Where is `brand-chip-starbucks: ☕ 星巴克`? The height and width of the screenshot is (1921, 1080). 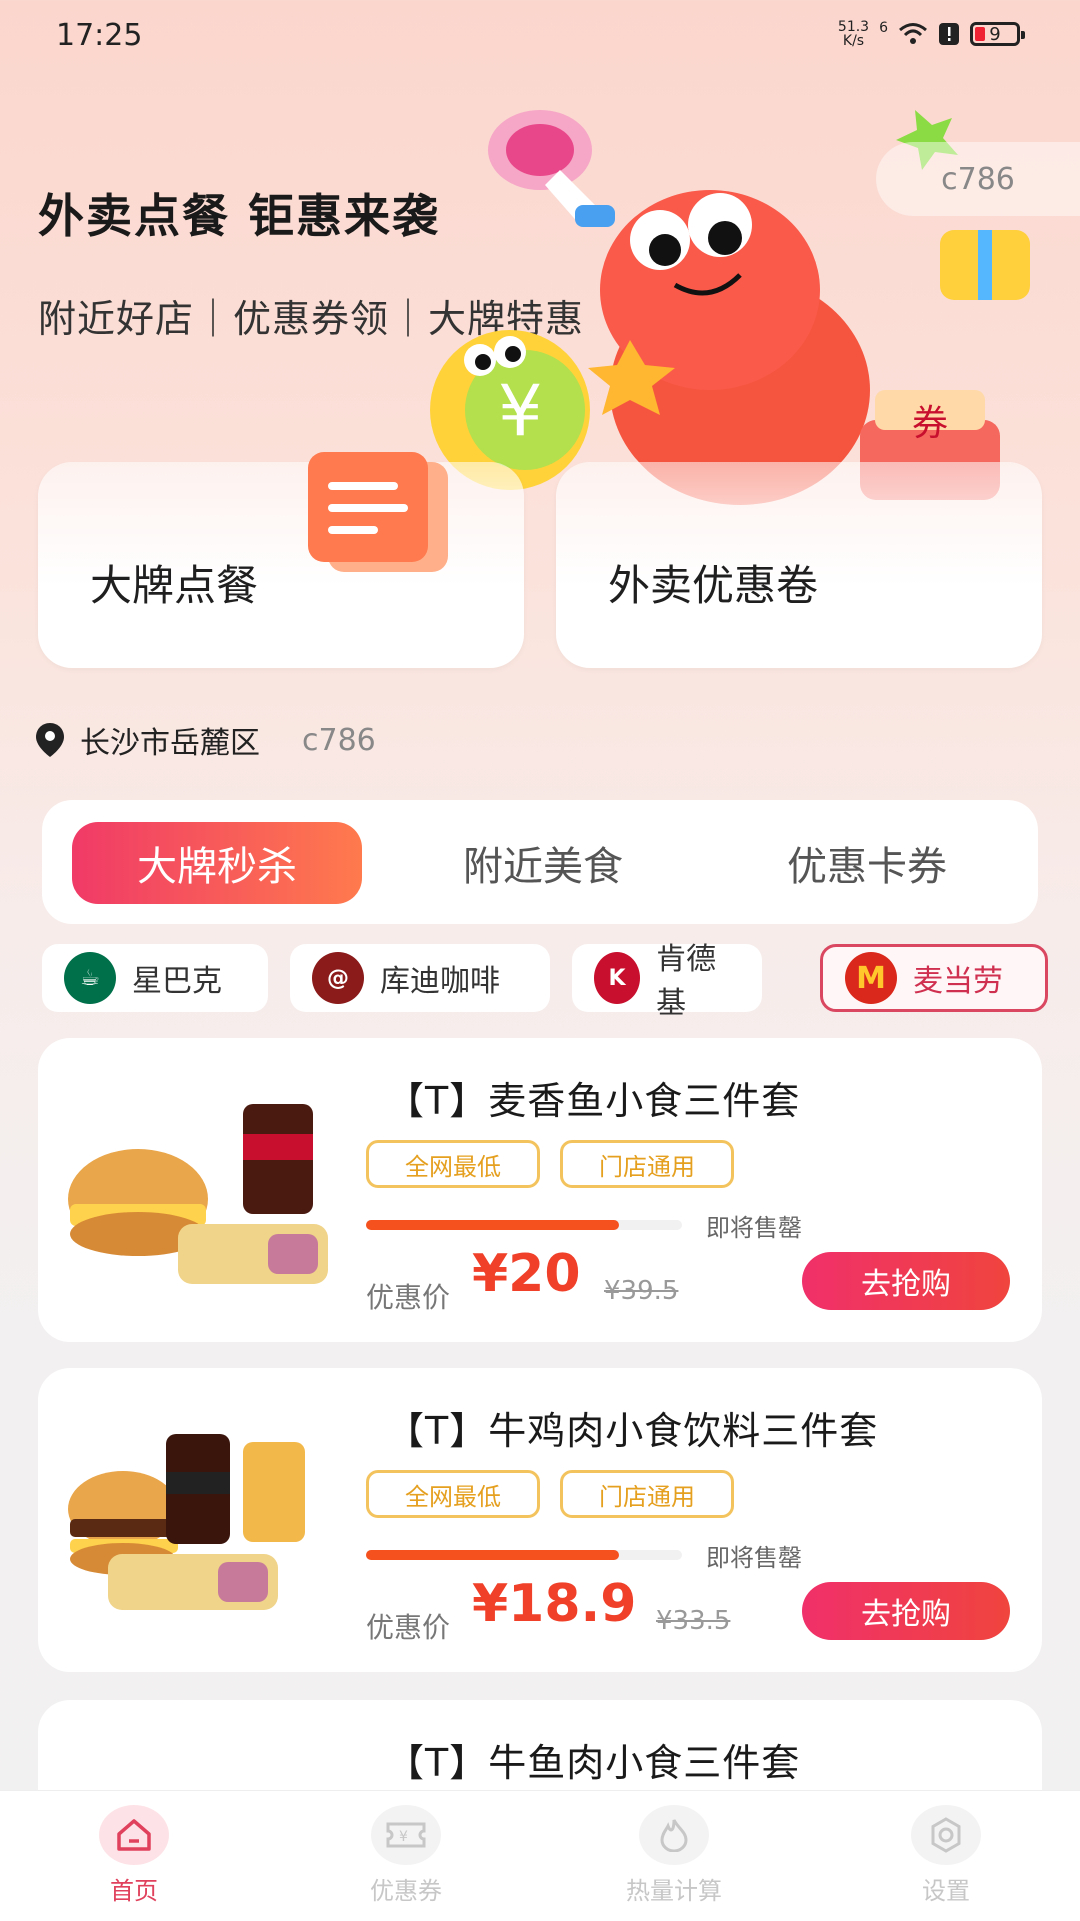 brand-chip-starbucks: ☕ 星巴克 is located at coordinates (155, 978).